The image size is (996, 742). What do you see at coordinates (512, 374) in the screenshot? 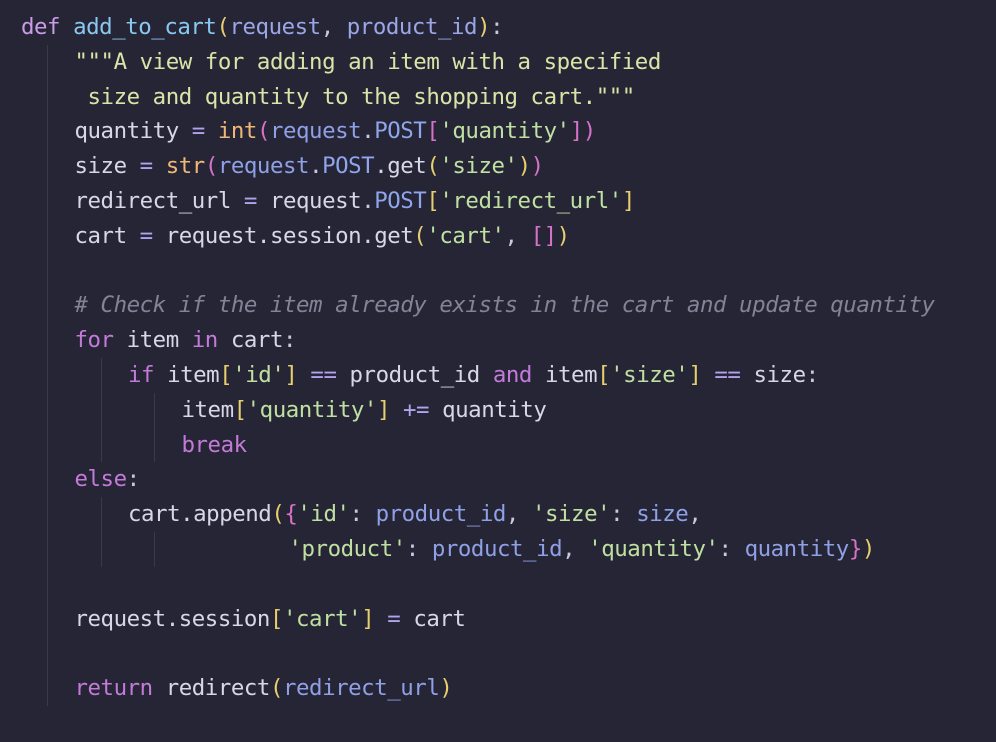
I see `code-token-kw-ctrl: and` at bounding box center [512, 374].